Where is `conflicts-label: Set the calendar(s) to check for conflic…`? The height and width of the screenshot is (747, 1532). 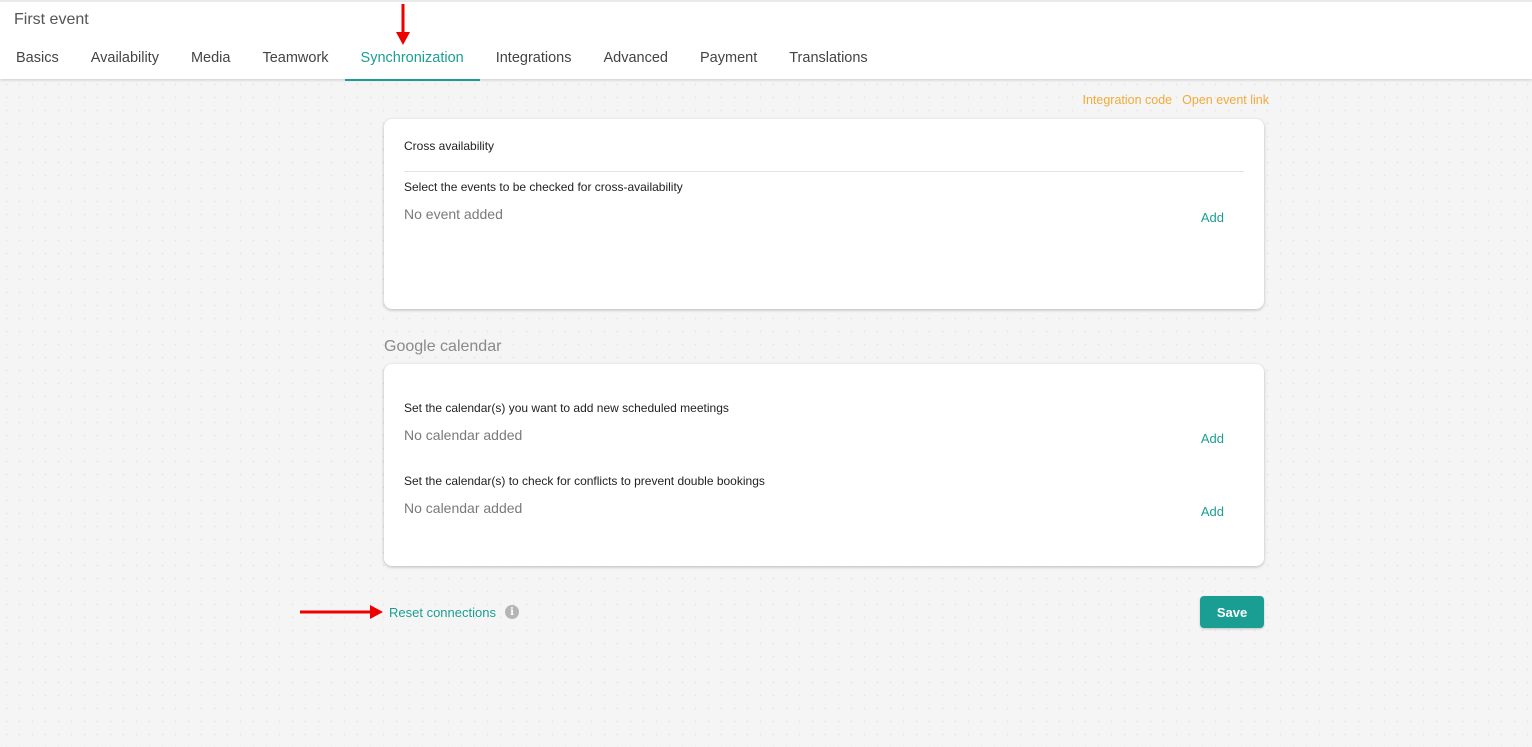
conflicts-label: Set the calendar(s) to check for conflic… is located at coordinates (584, 481).